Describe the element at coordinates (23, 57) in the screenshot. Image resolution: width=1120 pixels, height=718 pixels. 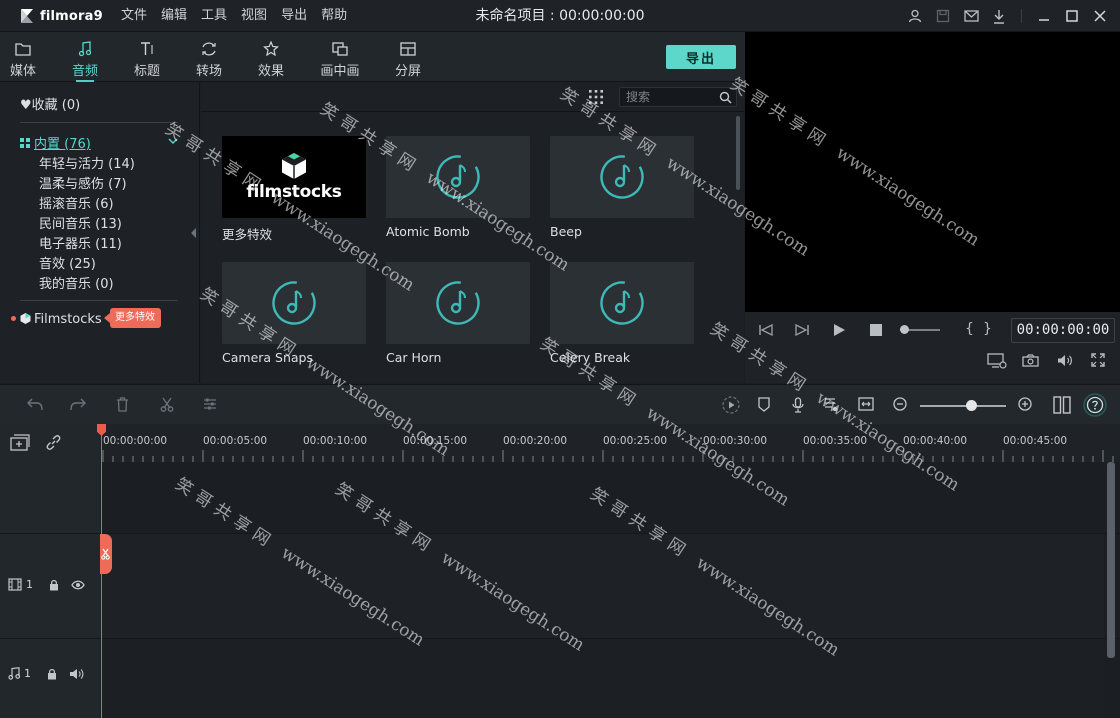
I see `tab-media: 媒体` at that location.